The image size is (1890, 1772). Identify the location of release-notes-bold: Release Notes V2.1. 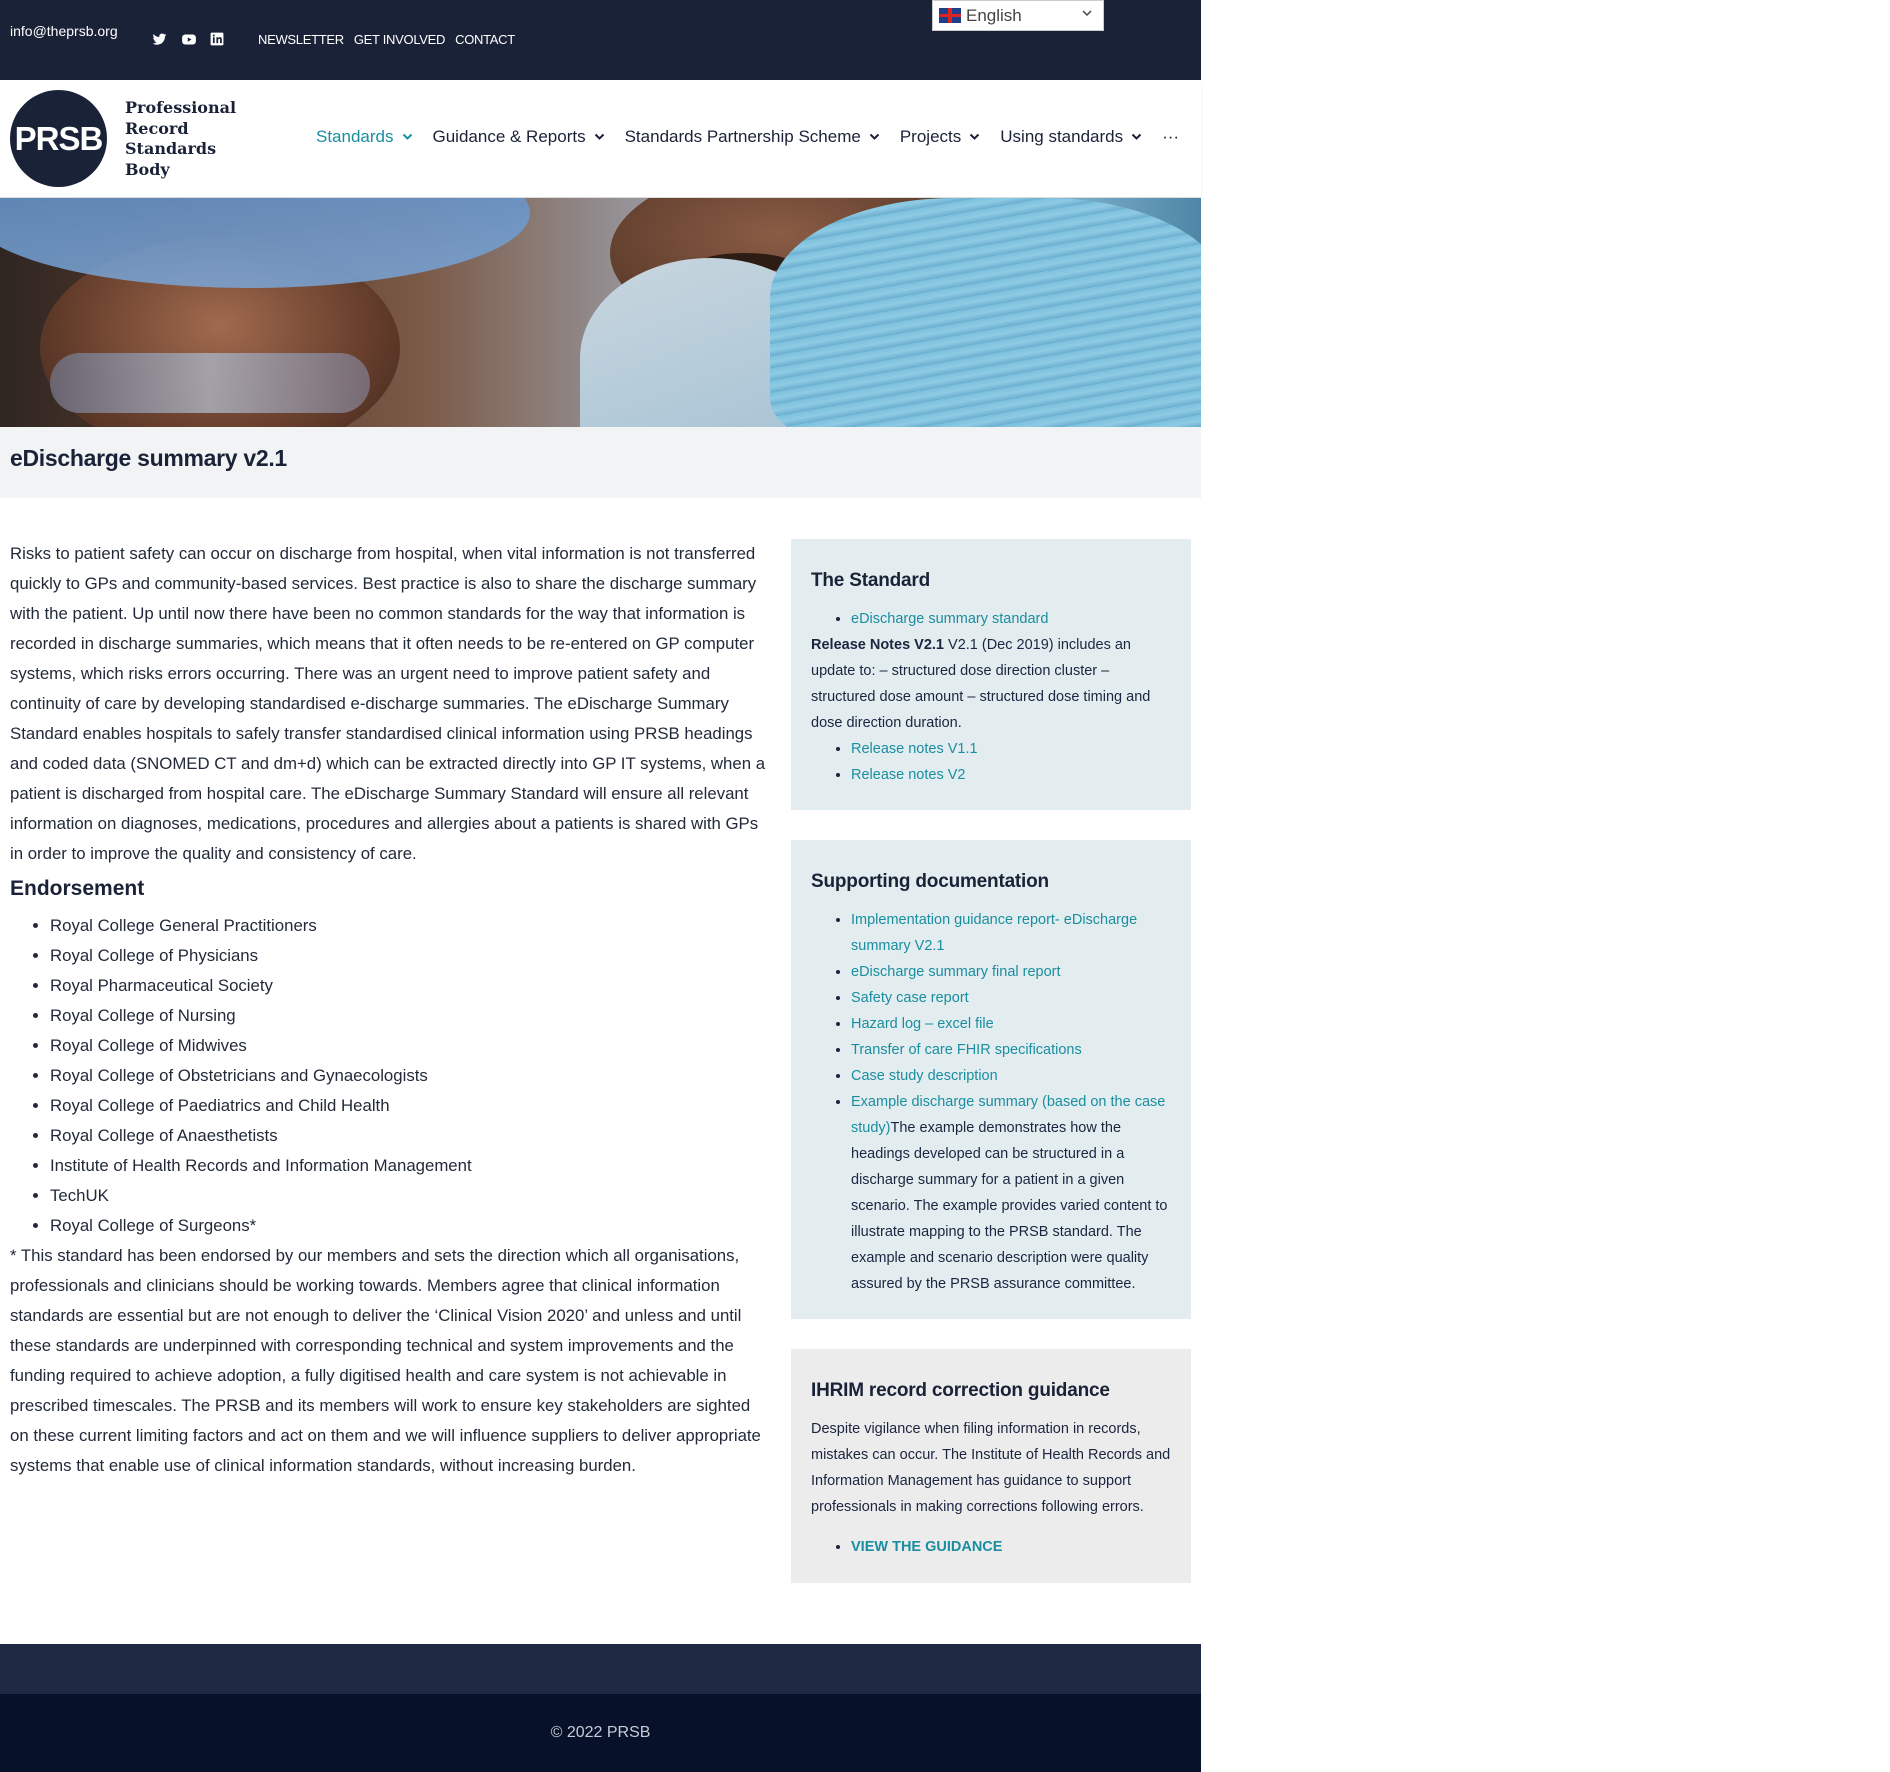
(877, 645).